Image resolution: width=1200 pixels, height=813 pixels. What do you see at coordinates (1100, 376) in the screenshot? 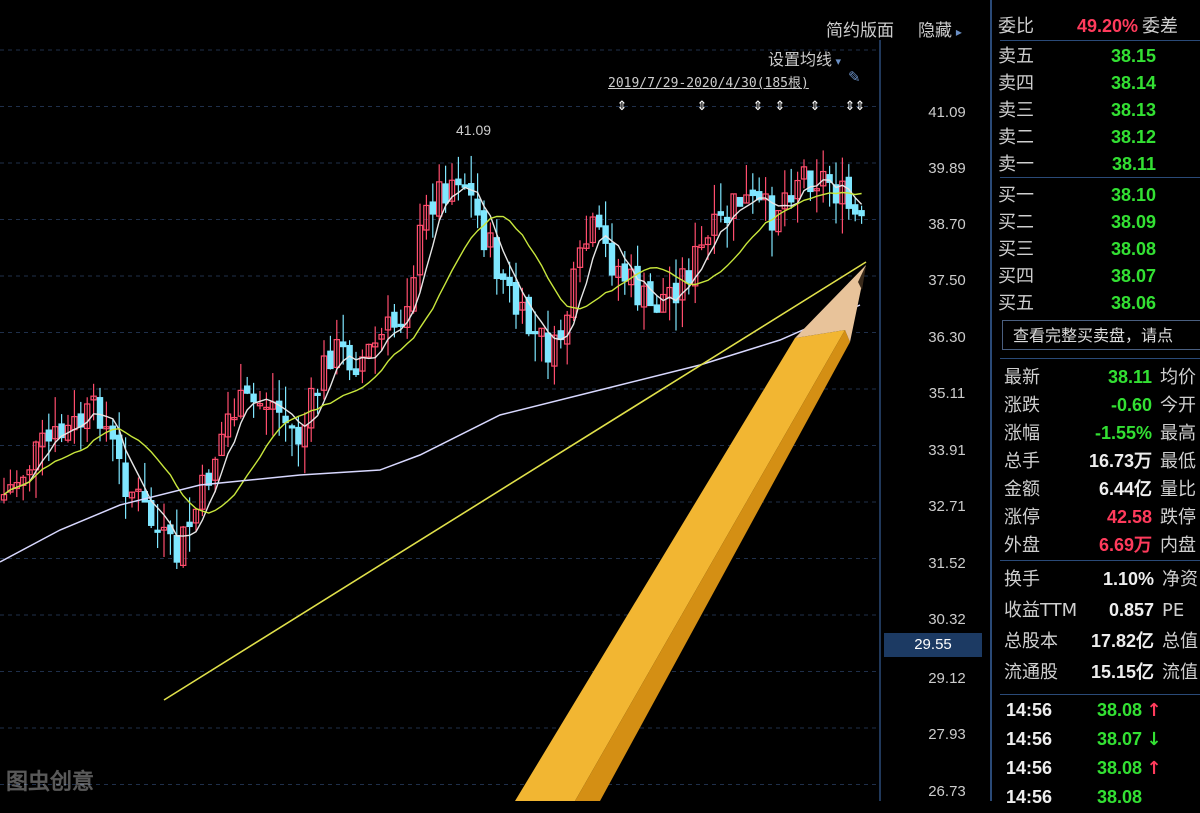
I see `quote-row: 最新 38.11 均价` at bounding box center [1100, 376].